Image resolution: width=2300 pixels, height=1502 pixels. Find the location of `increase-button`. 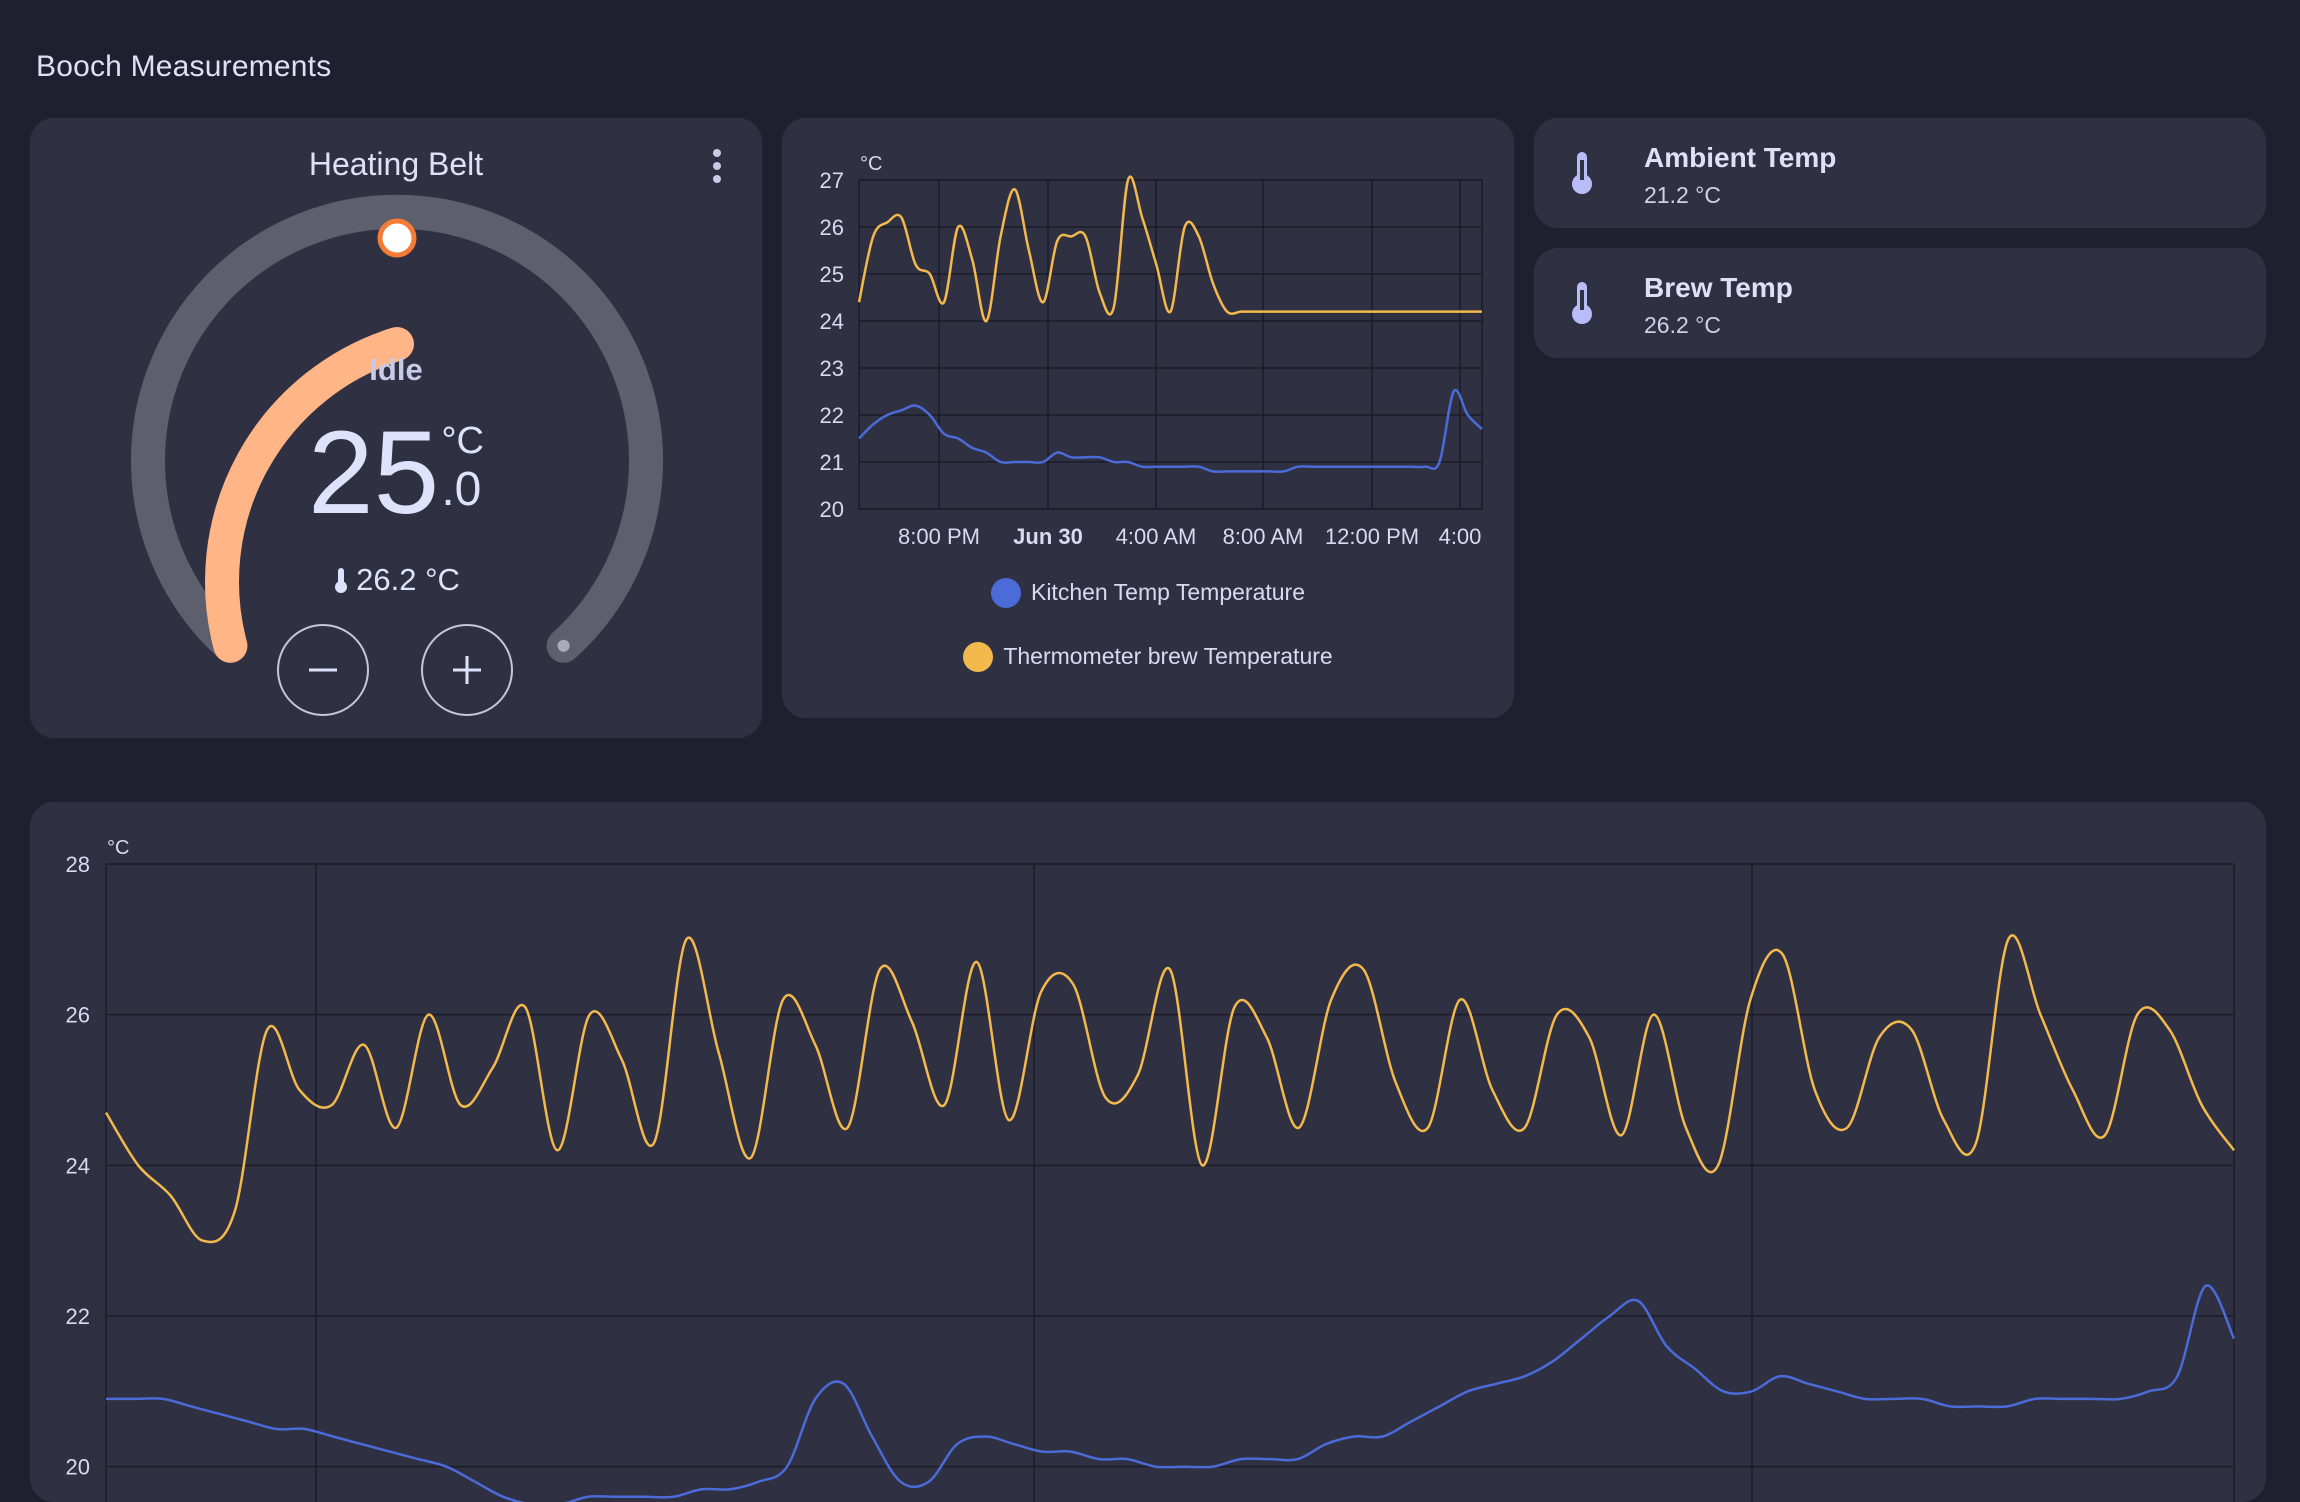

increase-button is located at coordinates (467, 670).